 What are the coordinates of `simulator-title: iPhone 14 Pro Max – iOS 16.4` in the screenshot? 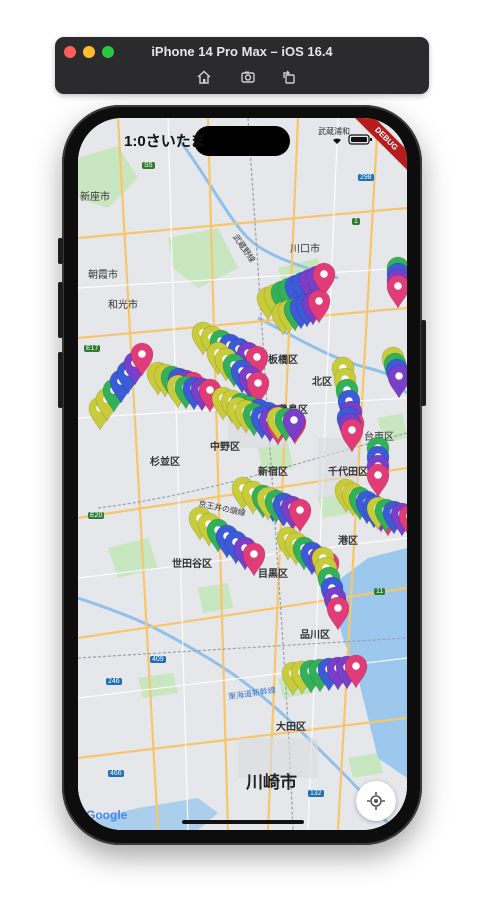 It's located at (242, 51).